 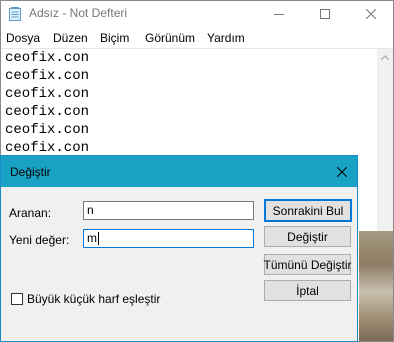 I want to click on replace-button: Değiştir, so click(x=307, y=236).